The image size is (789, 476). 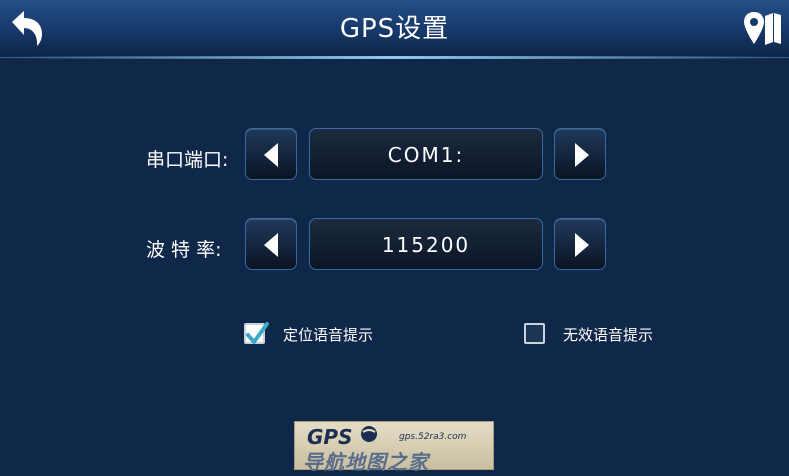 What do you see at coordinates (328, 334) in the screenshot?
I see `positioning-voice-label: 定位语音提示` at bounding box center [328, 334].